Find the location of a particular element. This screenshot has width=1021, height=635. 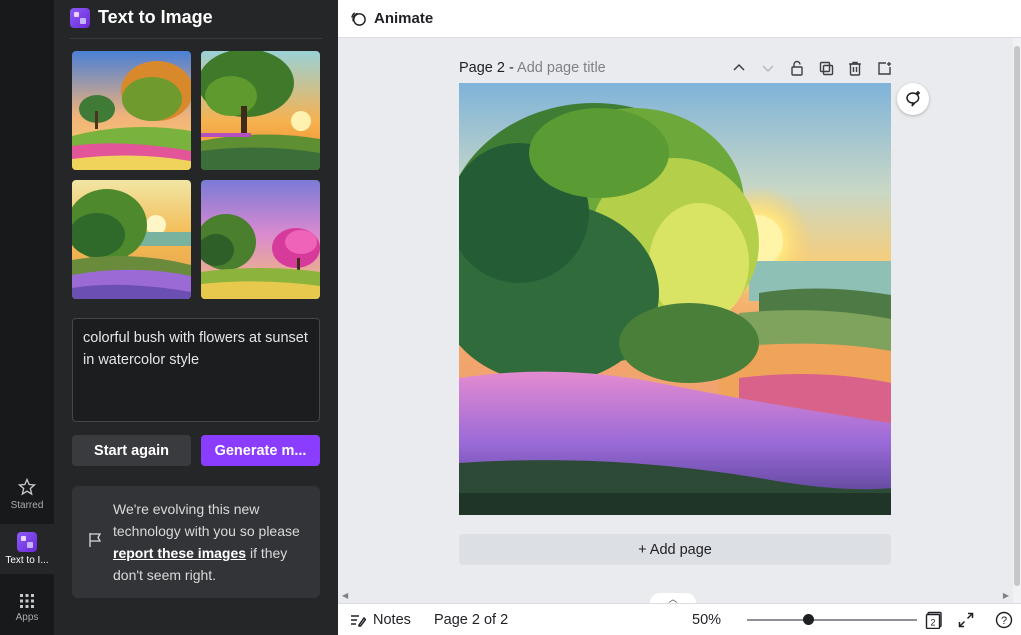

page-title-bar: Page 2 - Add page title is located at coordinates (532, 68).